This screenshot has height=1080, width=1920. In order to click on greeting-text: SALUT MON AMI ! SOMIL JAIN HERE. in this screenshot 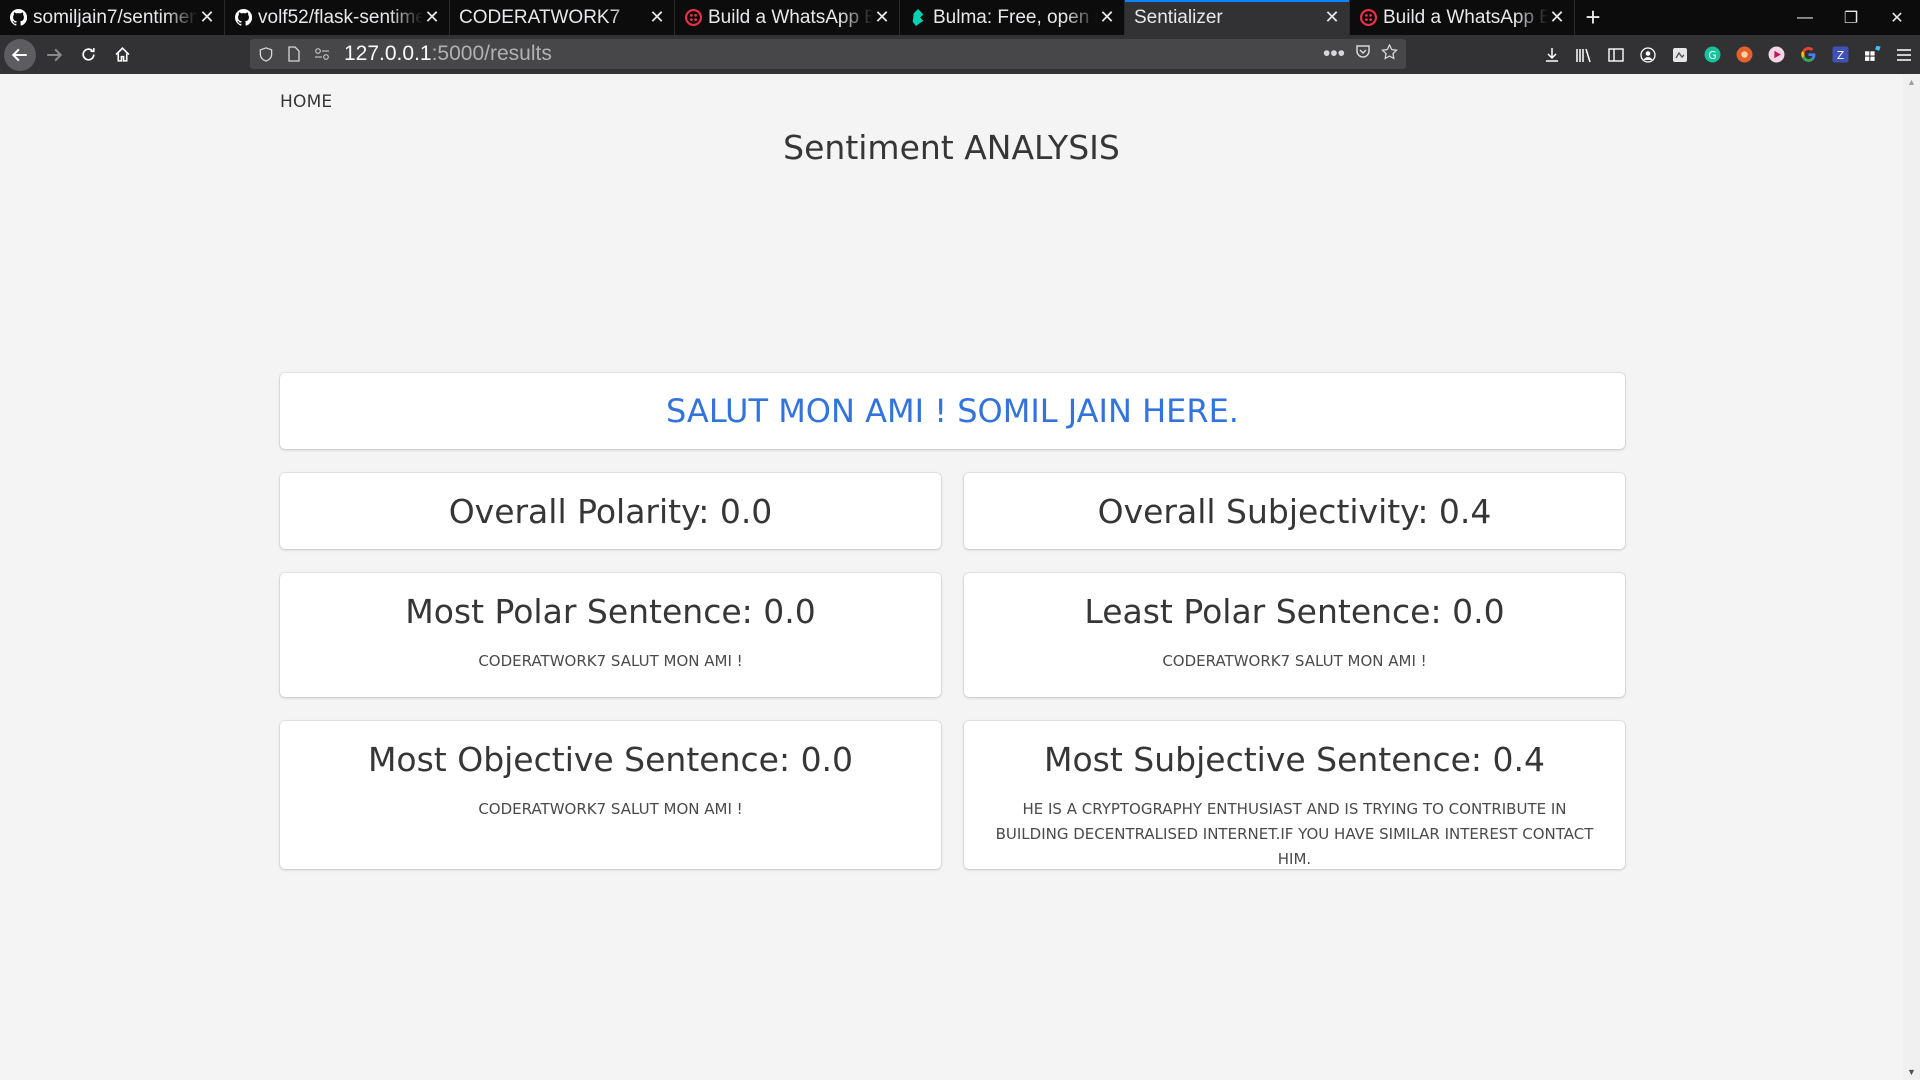, I will do `click(952, 411)`.